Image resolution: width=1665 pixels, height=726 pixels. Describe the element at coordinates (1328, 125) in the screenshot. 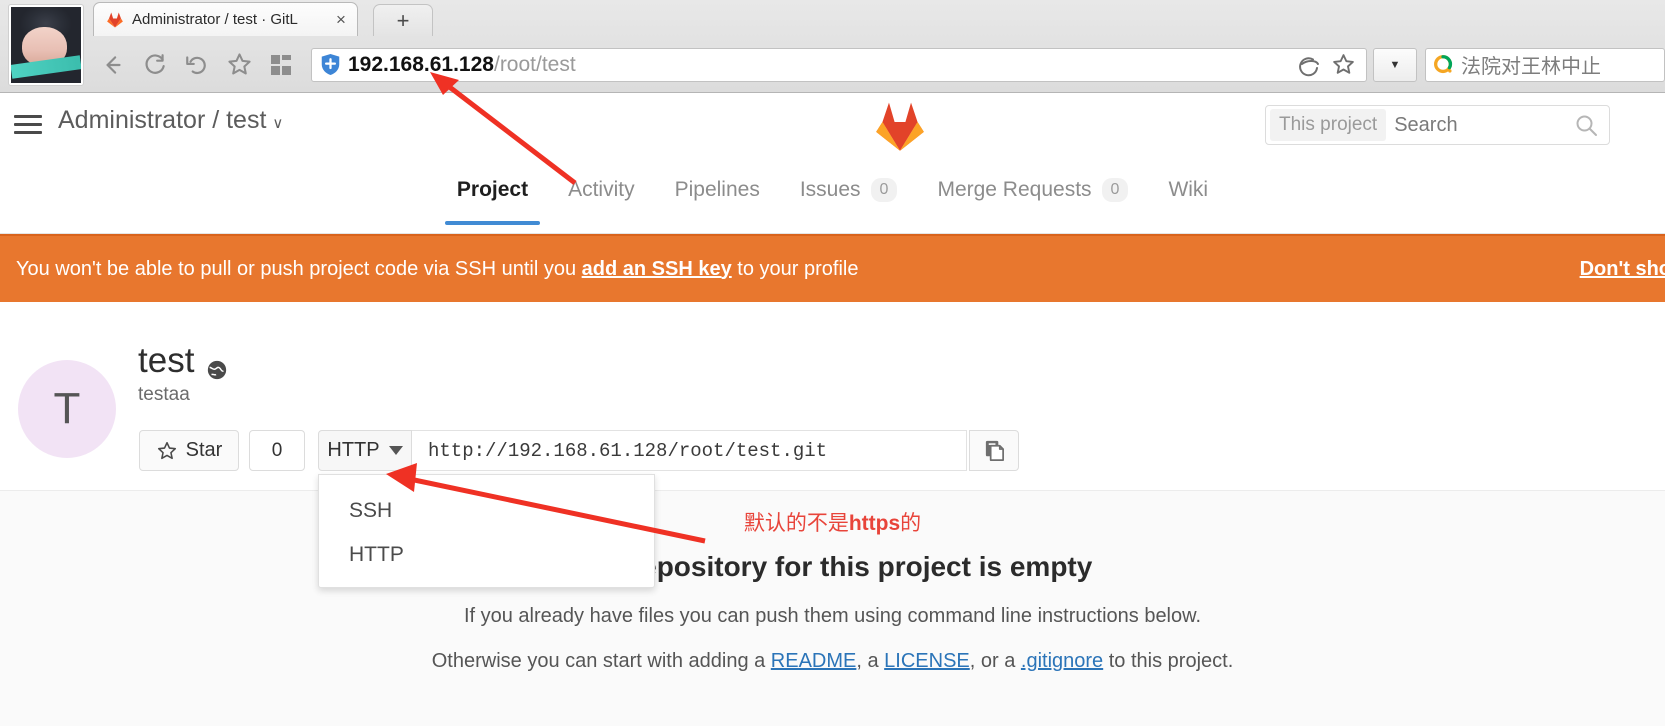

I see `search-scope-badge: This project` at that location.